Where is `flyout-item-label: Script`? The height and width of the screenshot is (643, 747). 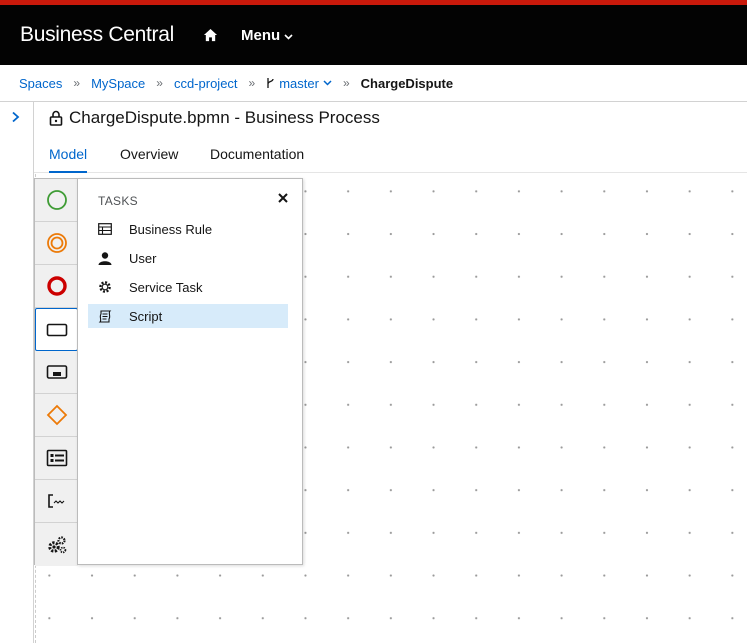 flyout-item-label: Script is located at coordinates (146, 316).